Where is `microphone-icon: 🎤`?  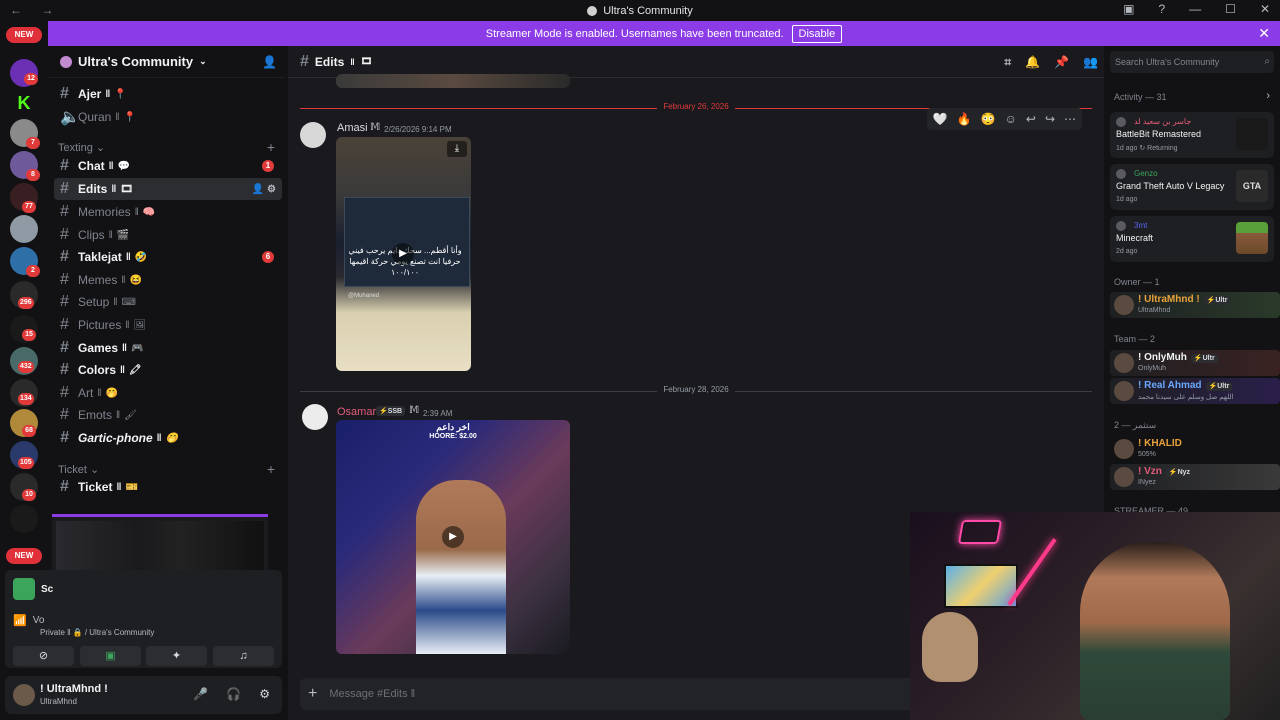 microphone-icon: 🎤 is located at coordinates (200, 694).